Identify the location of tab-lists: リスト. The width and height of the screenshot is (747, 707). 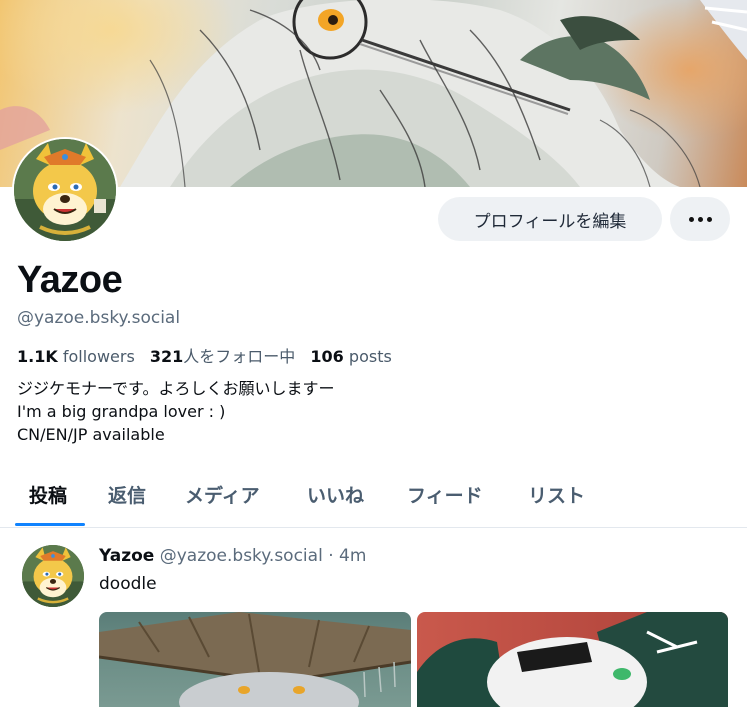
(556, 494).